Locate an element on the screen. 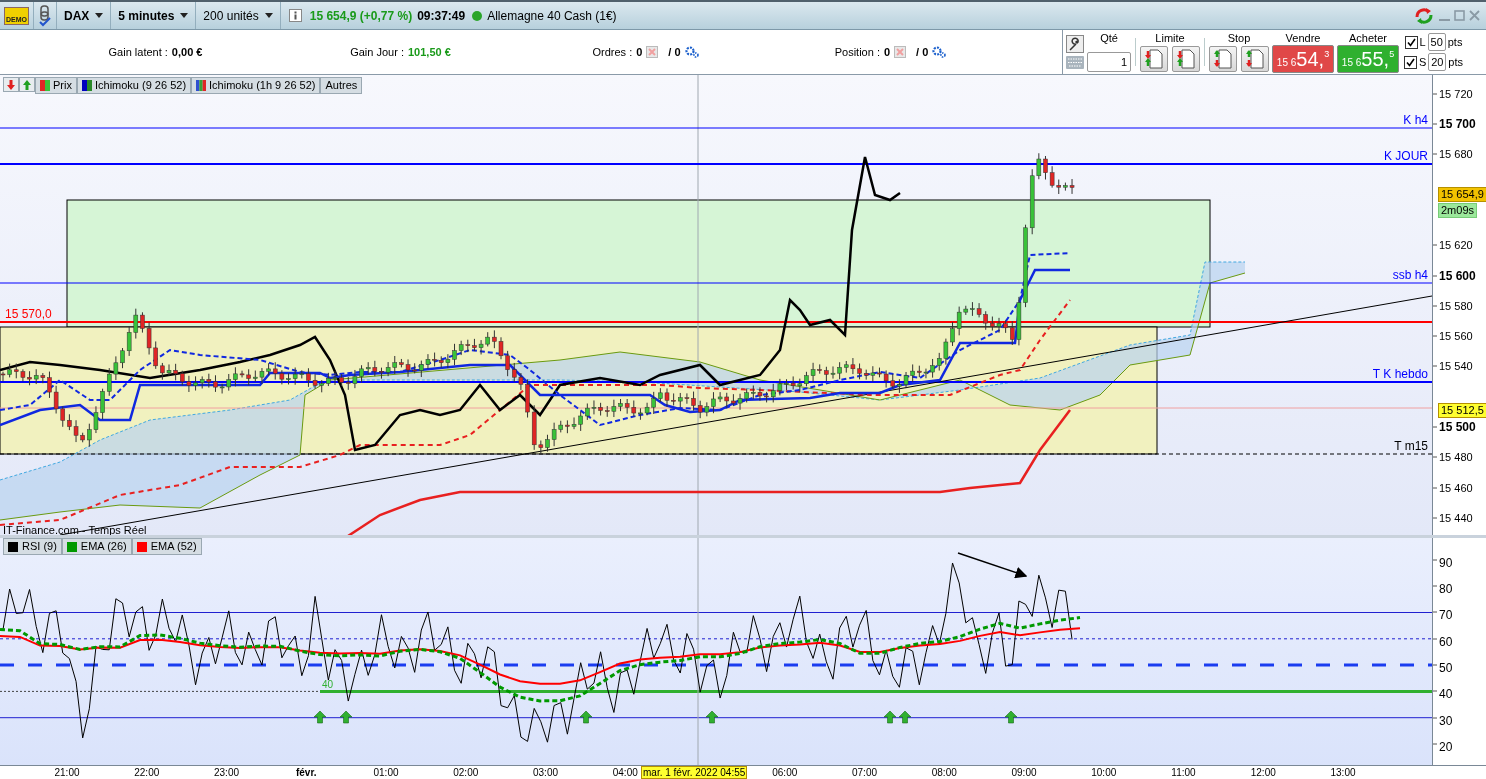  stop-label: Stop is located at coordinates (1239, 38).